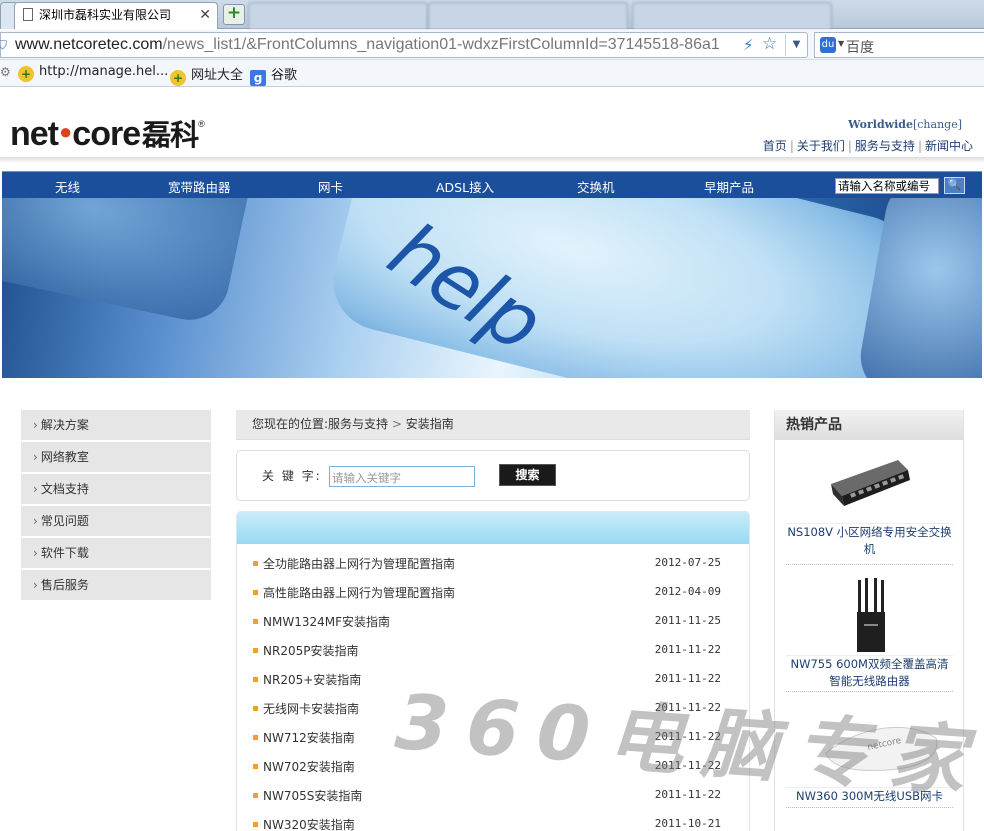 The image size is (984, 831). What do you see at coordinates (493, 773) in the screenshot?
I see `news-row: NW702安装指南 2011-11-22` at bounding box center [493, 773].